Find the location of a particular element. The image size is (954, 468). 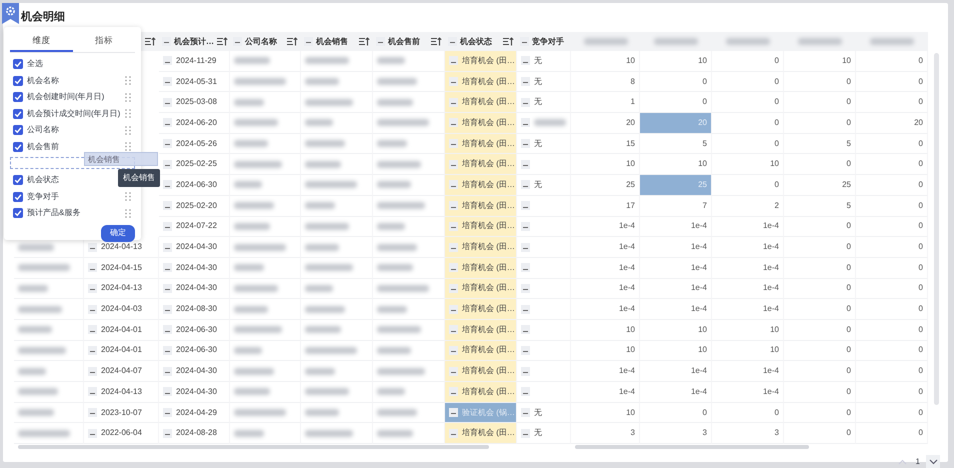

checkbox-label: 机会状态 is located at coordinates (43, 180).